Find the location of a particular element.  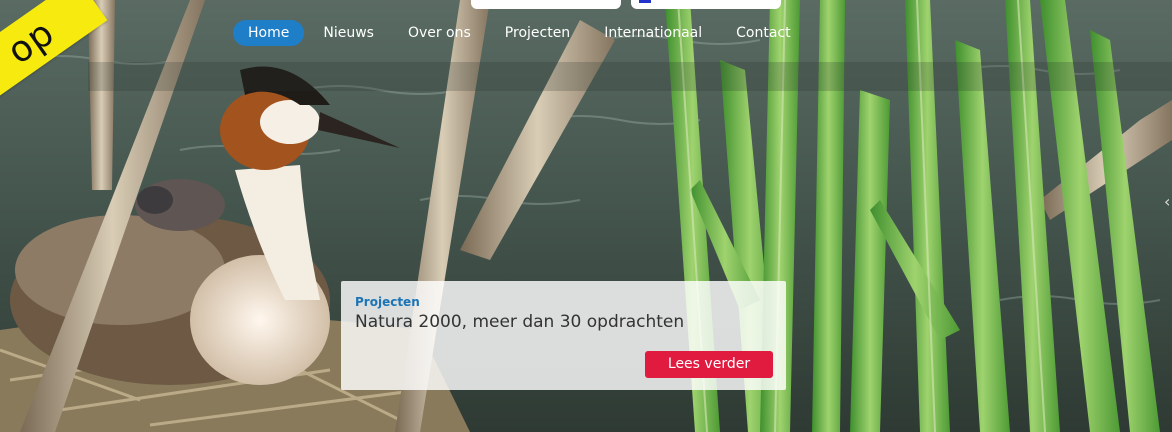

nav-item-over-ons: Over ons is located at coordinates (439, 33).